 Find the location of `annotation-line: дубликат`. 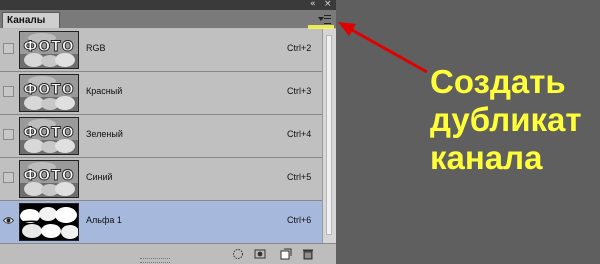

annotation-line: дубликат is located at coordinates (506, 119).